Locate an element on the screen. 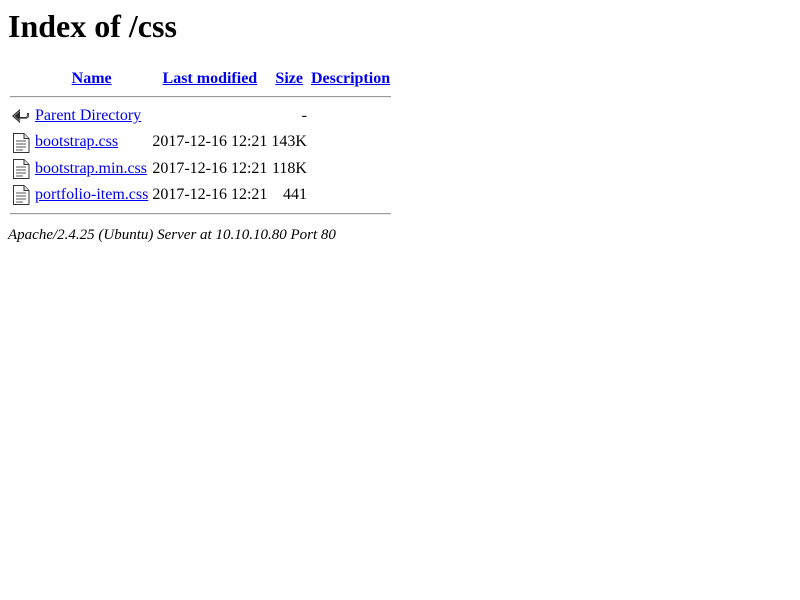  table-row: portfolio-item.css 2017-12-16 12:21 441 is located at coordinates (200, 195).